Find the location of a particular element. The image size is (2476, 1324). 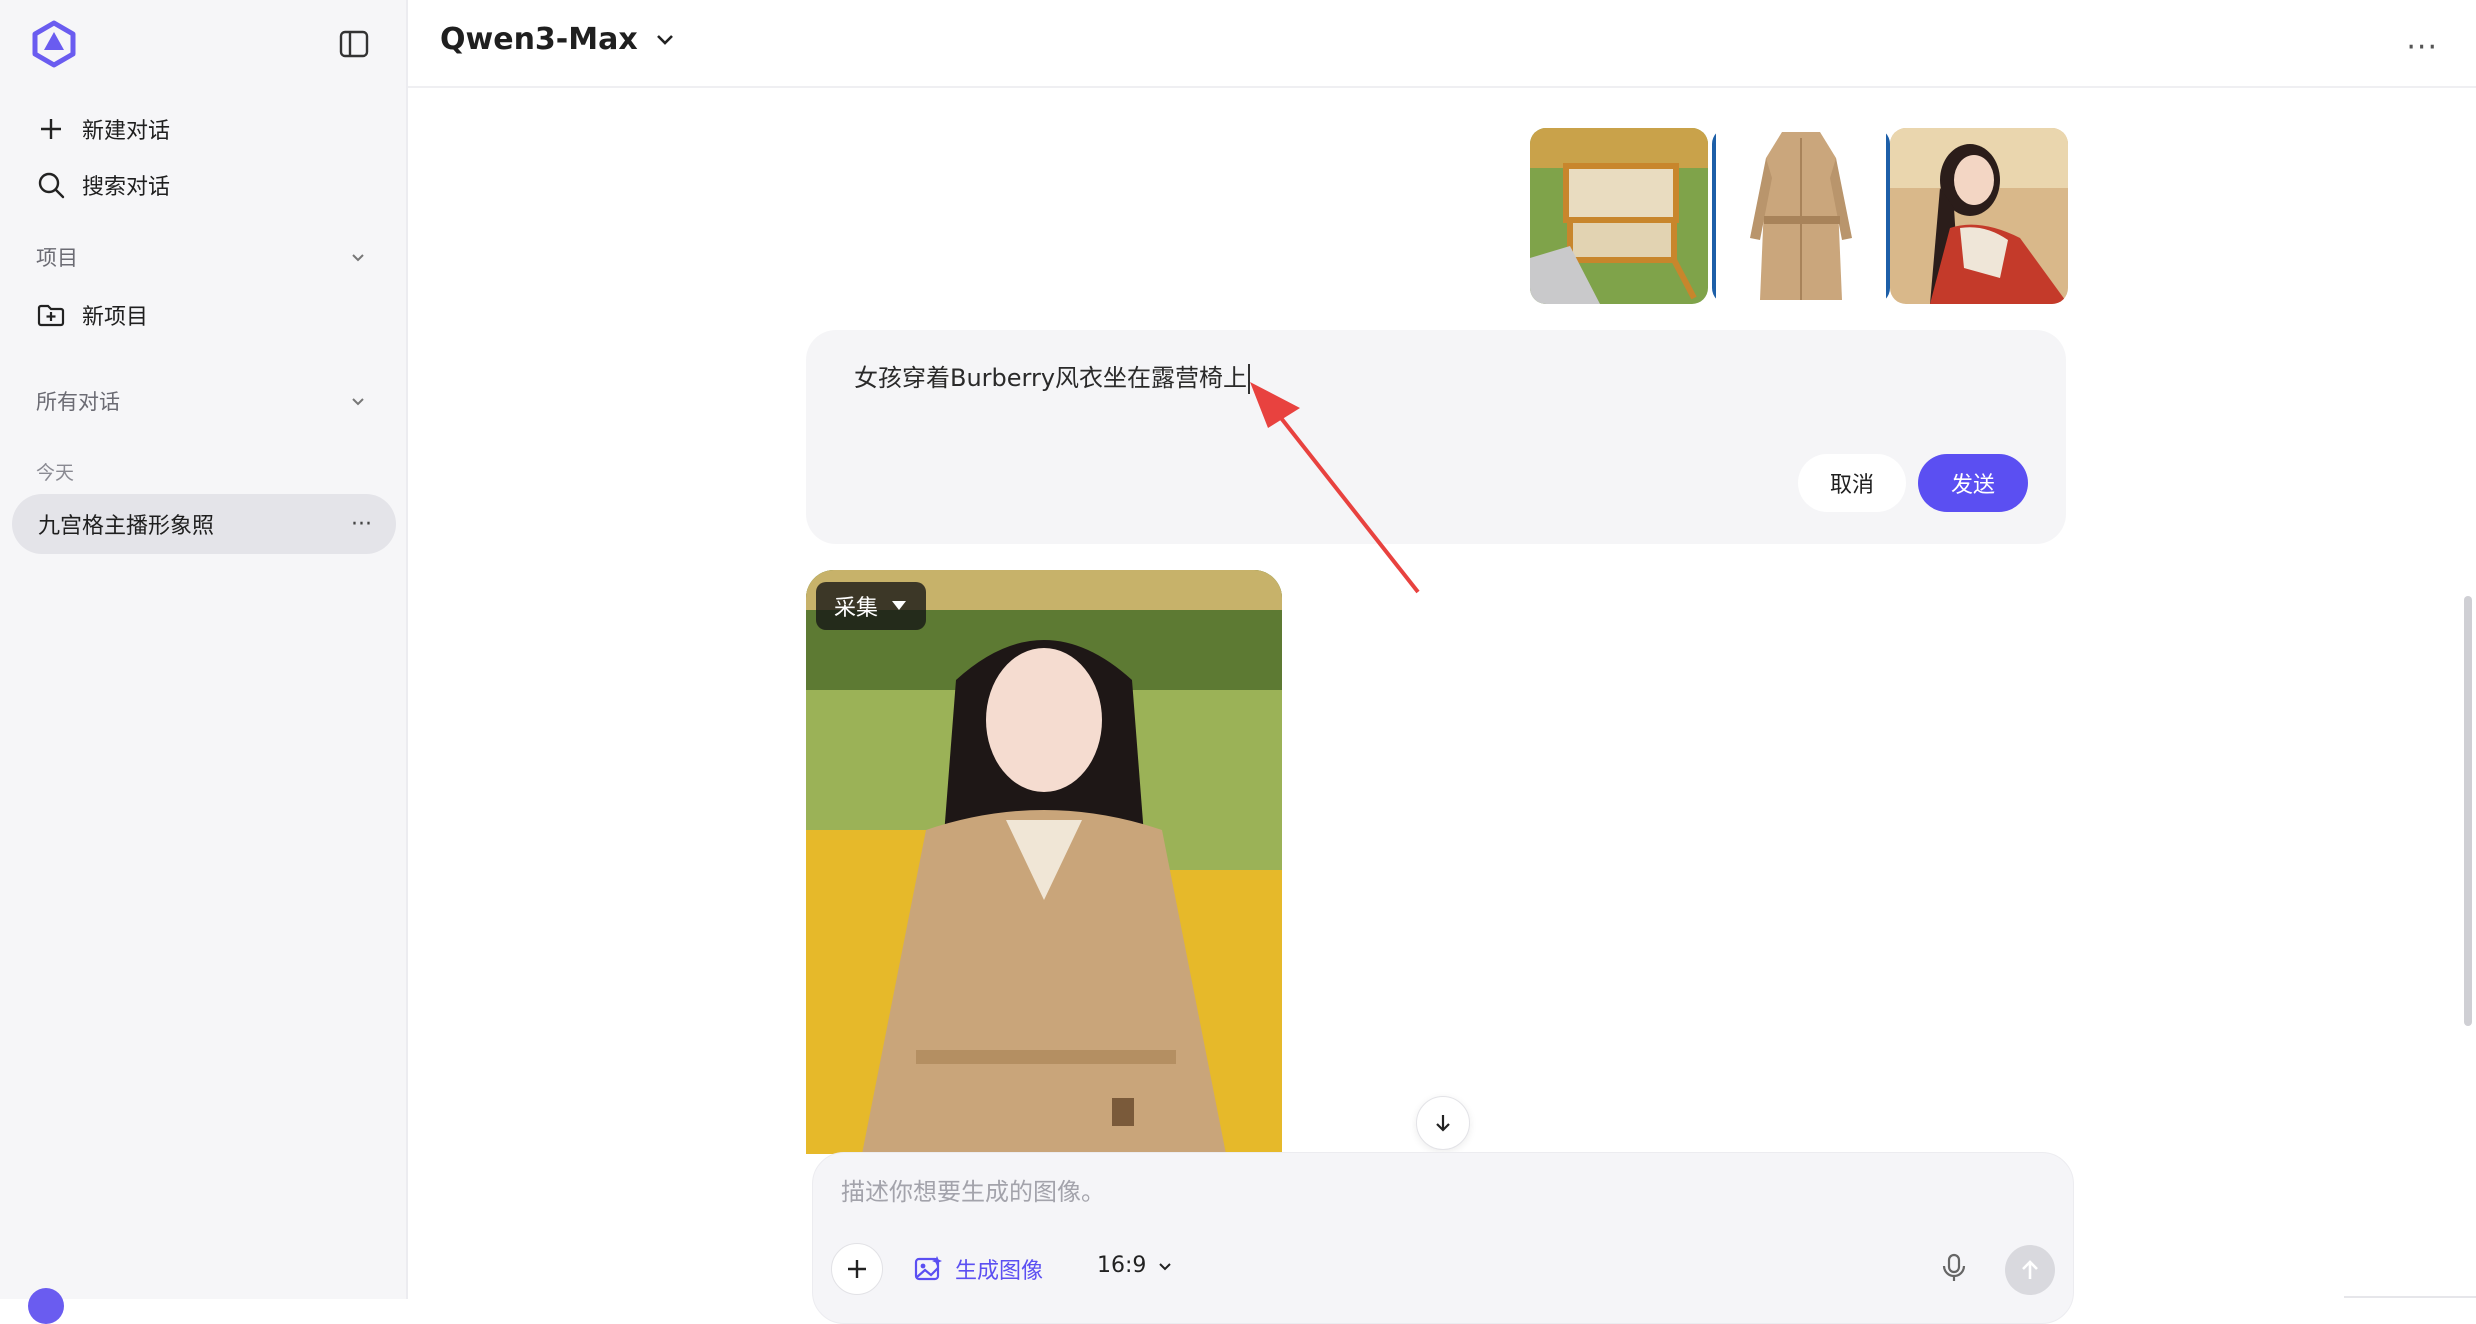

top-header: Qwen3-Max ··· is located at coordinates (1442, 44).